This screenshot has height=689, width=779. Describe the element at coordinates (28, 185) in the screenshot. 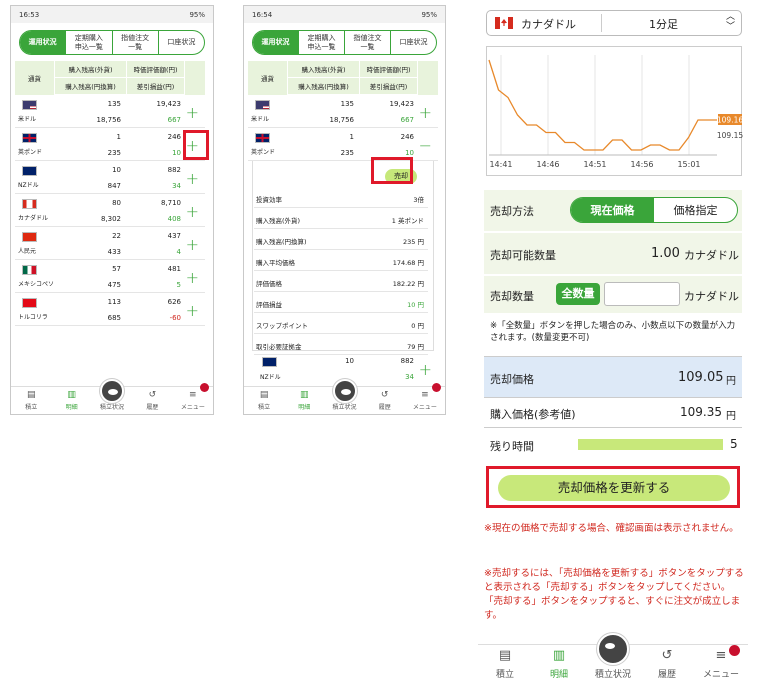

I see `currency-name: NZドル` at that location.